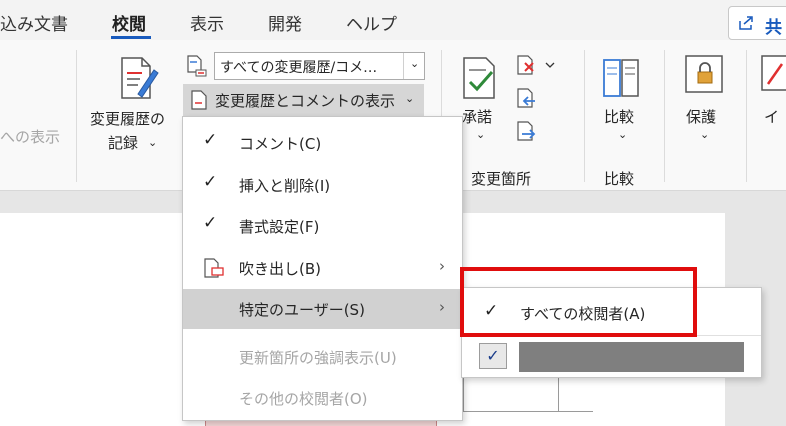 The image size is (786, 426). I want to click on annotation-highlight-box, so click(578, 302).